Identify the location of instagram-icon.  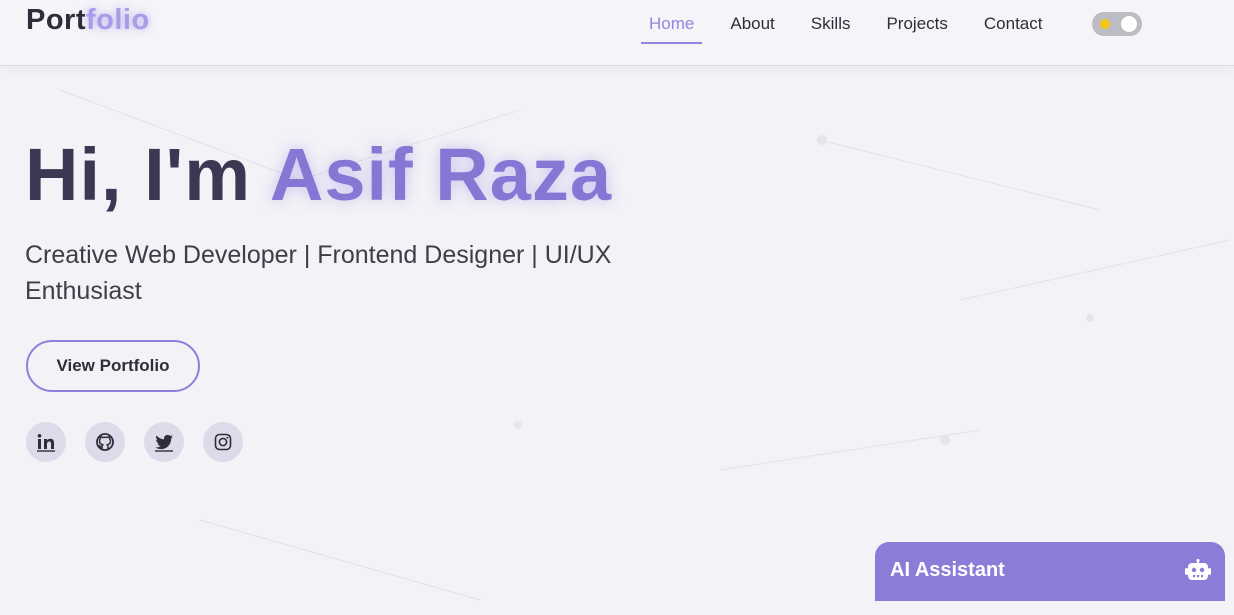
(223, 442).